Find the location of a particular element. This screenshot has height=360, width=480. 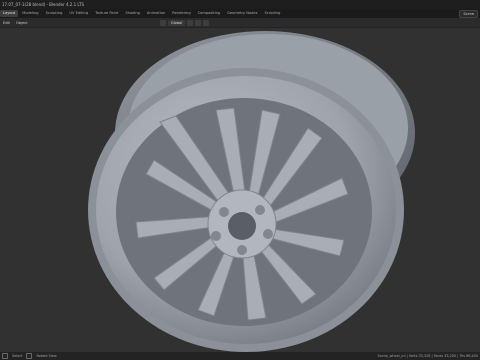

tab-layout: Layout is located at coordinates (9, 13).